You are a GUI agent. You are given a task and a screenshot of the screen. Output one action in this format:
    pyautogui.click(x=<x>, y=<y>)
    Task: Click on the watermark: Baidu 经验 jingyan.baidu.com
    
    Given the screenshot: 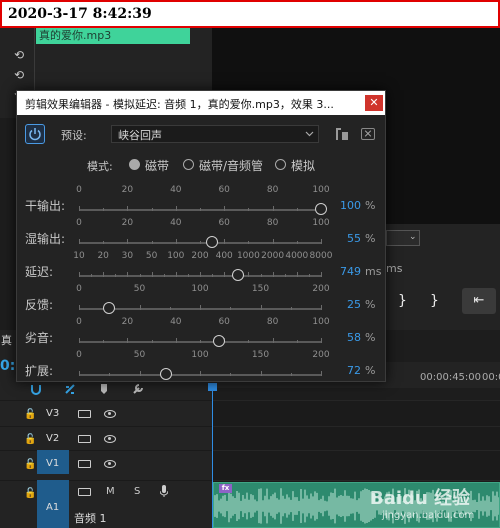 What is the action you would take?
    pyautogui.click(x=422, y=502)
    